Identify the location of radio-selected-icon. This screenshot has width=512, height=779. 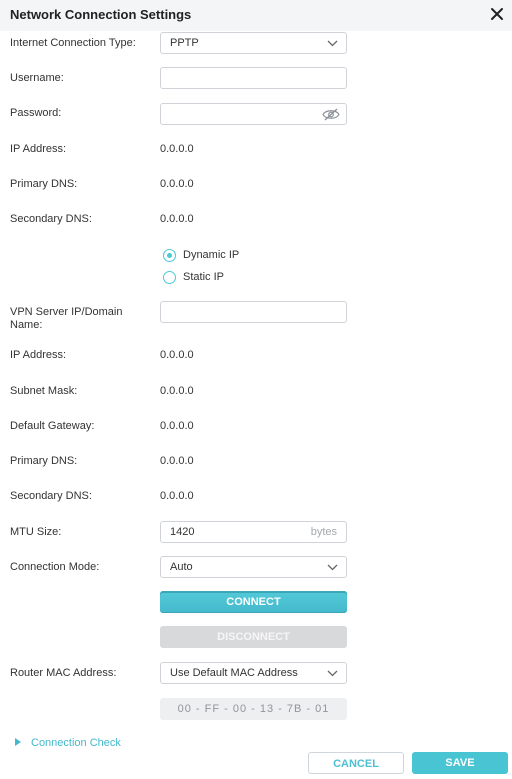
(169, 255).